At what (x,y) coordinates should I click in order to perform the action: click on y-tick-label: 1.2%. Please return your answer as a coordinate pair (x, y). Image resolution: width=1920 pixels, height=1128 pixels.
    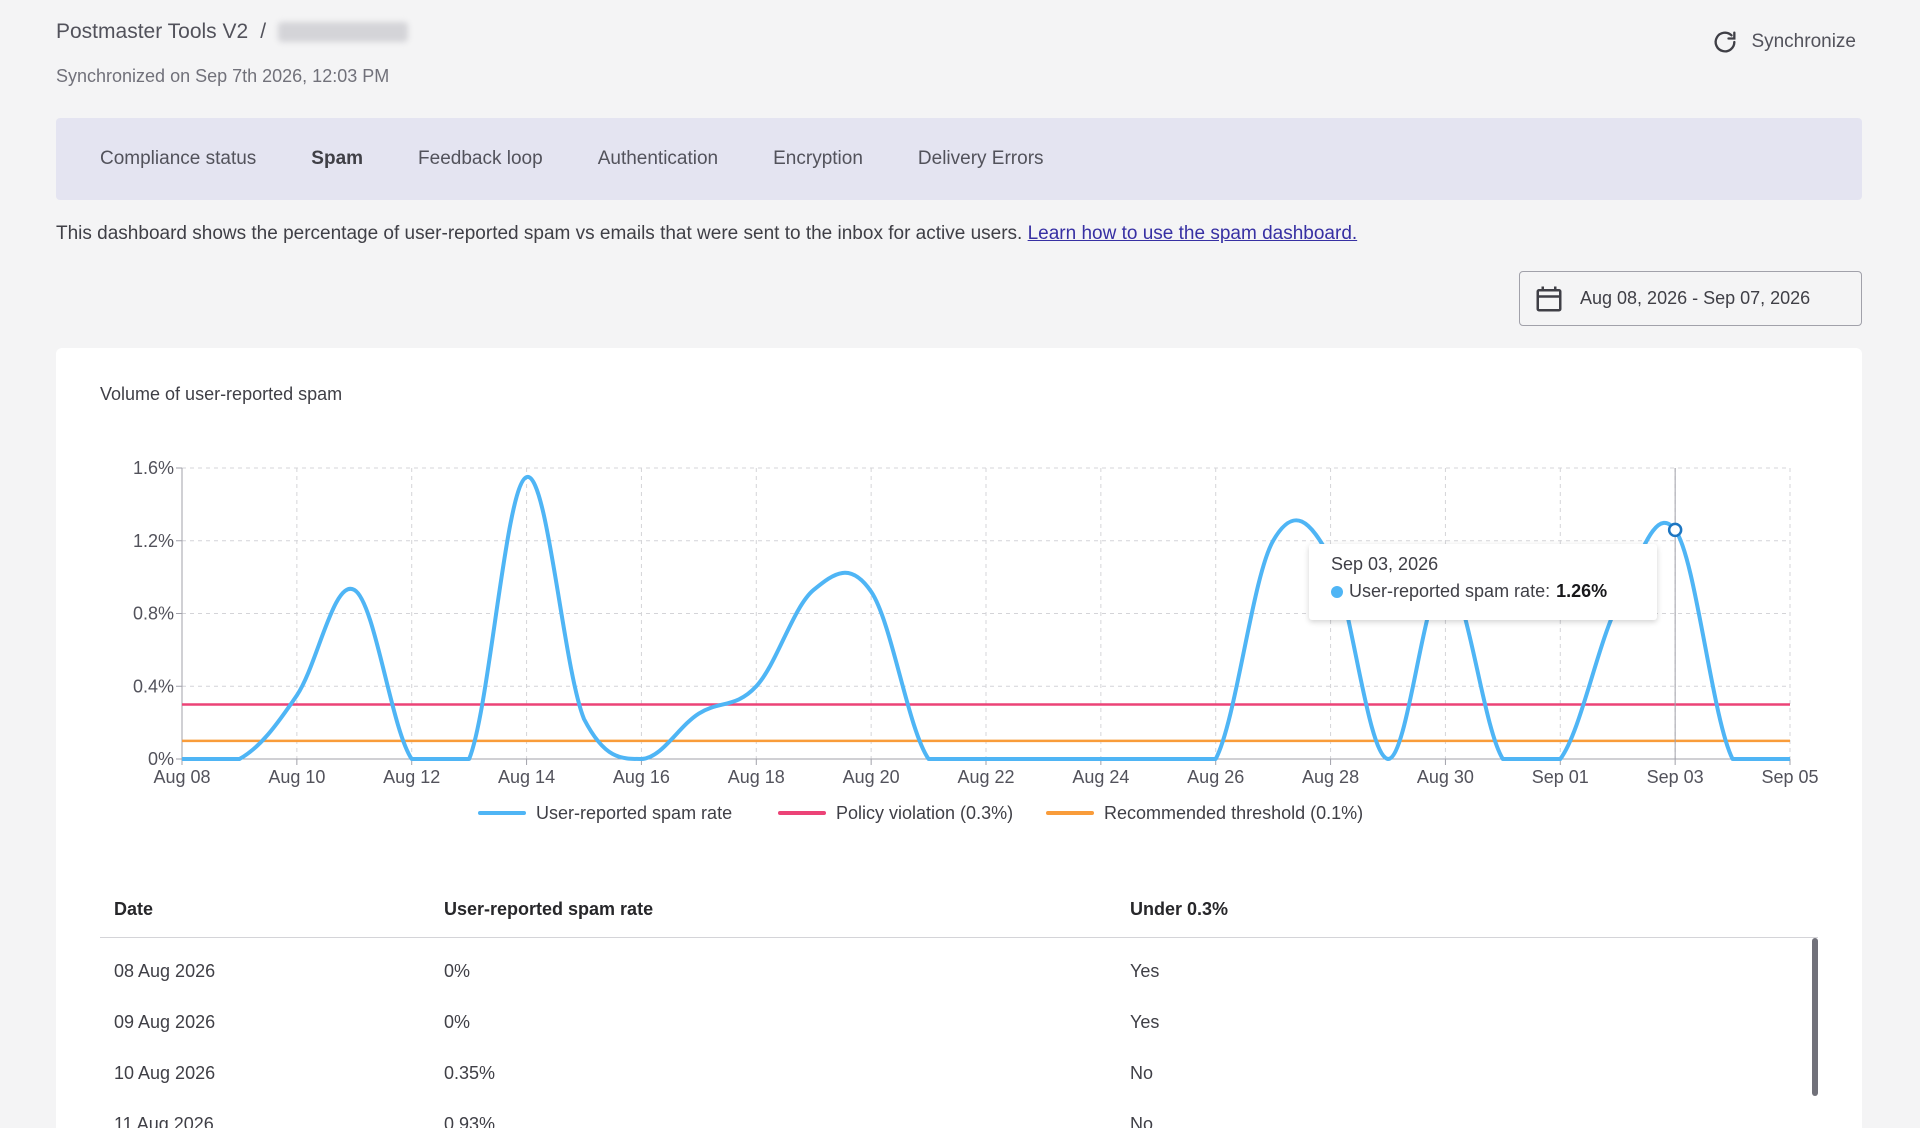
    Looking at the image, I should click on (153, 541).